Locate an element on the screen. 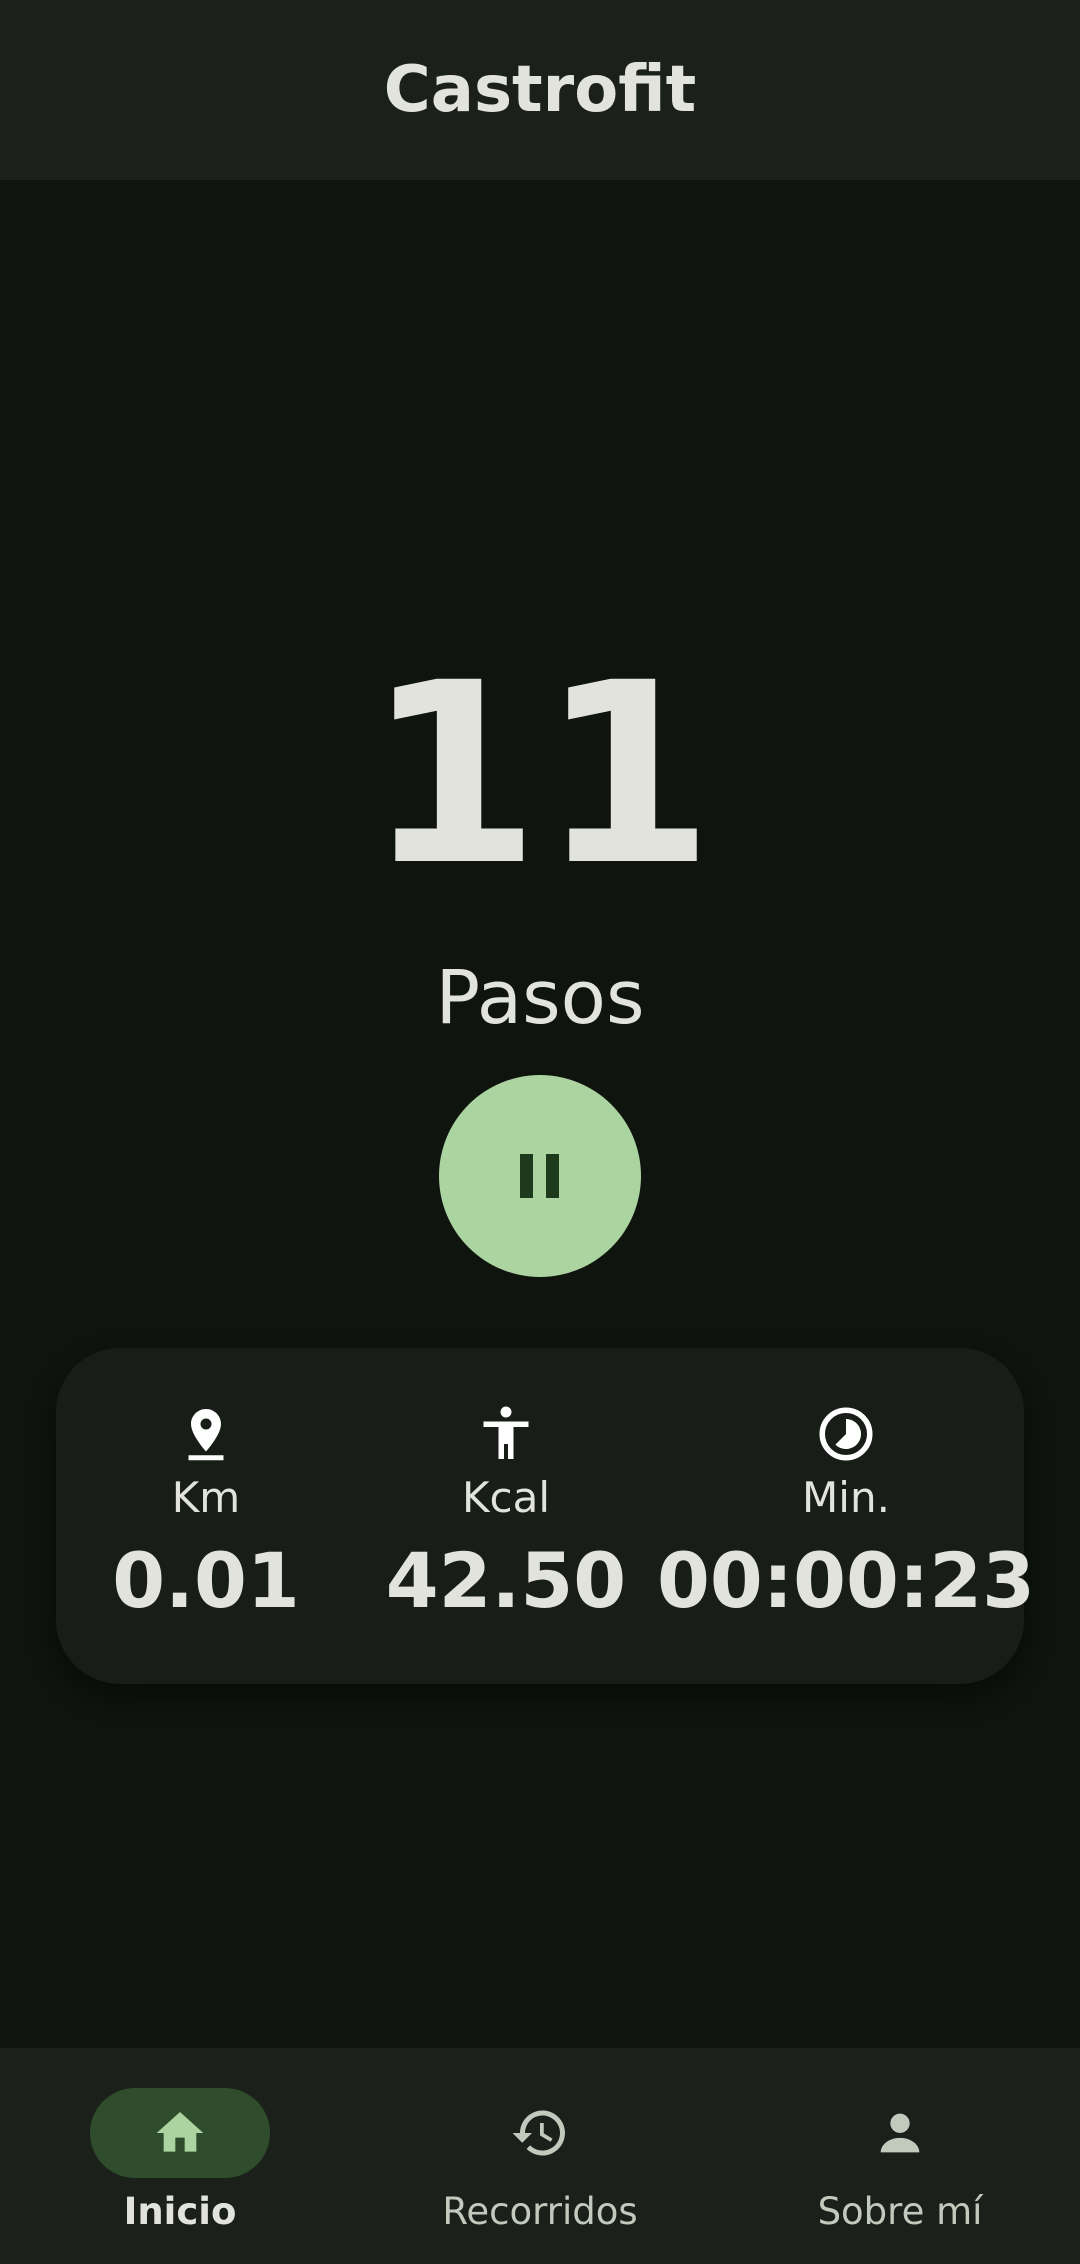  nav-label-inicio: Inicio is located at coordinates (180, 2211).